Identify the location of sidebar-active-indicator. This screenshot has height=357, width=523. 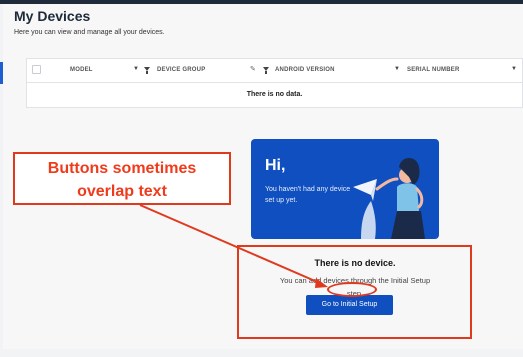
(1, 73).